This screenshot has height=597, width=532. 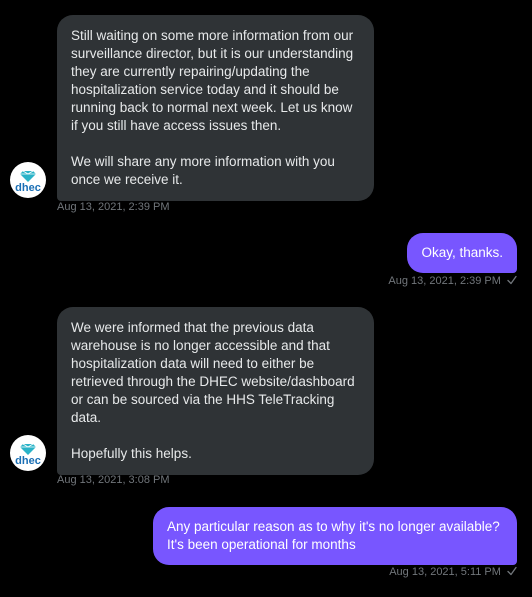 I want to click on message-timestamp: Aug 13, 2021, 3:08 PM, so click(x=113, y=480).